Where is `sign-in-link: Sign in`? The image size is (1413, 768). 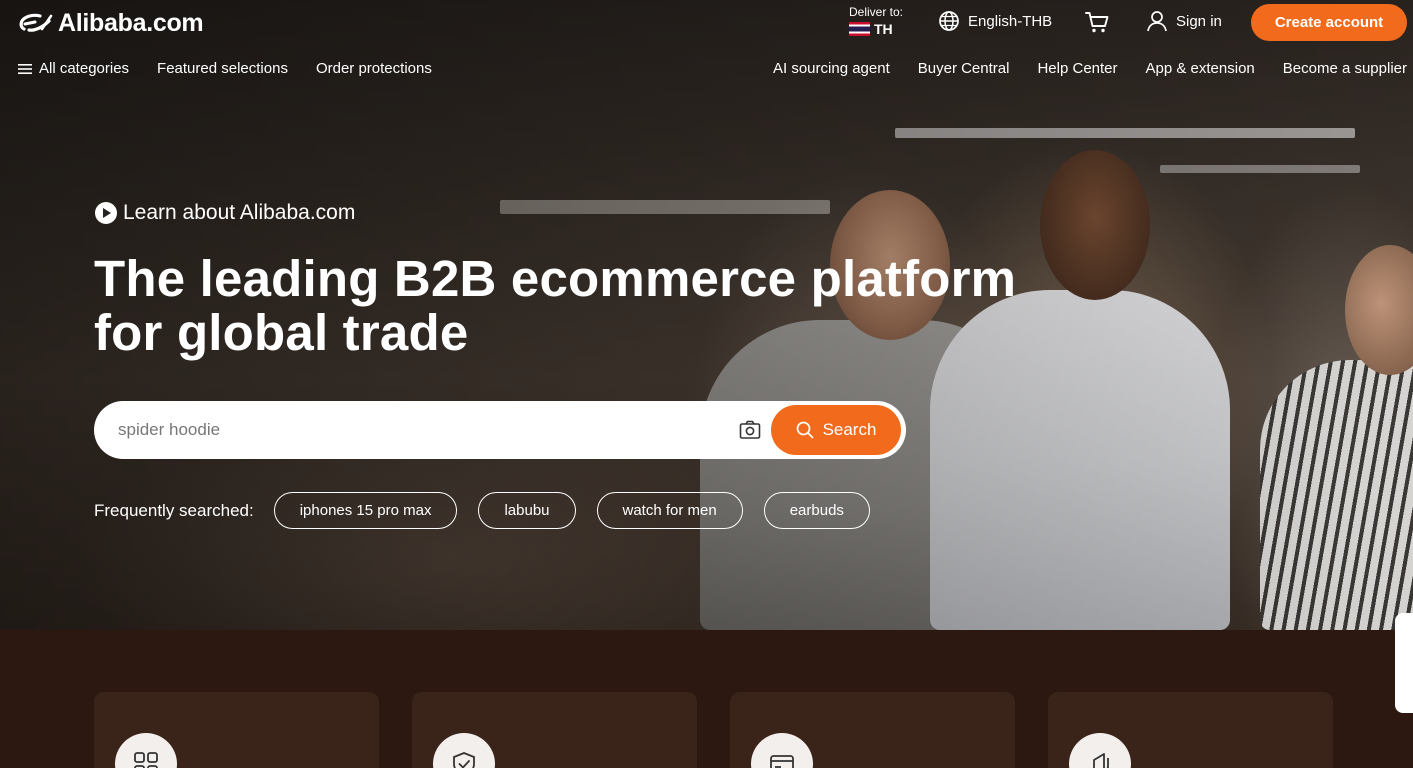
sign-in-link: Sign in is located at coordinates (1184, 21).